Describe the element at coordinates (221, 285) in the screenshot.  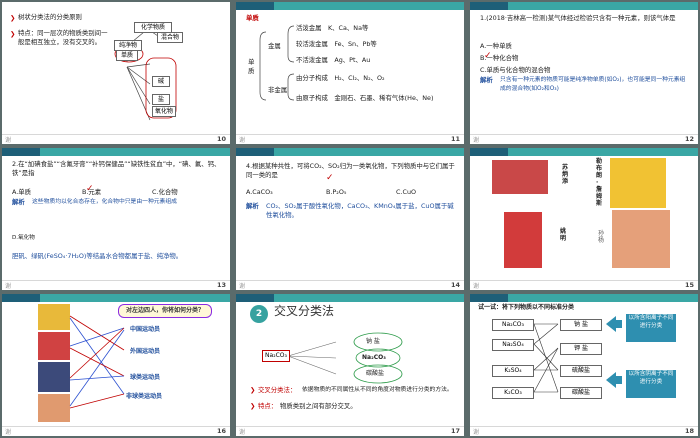
I see `slide-number: 13` at that location.